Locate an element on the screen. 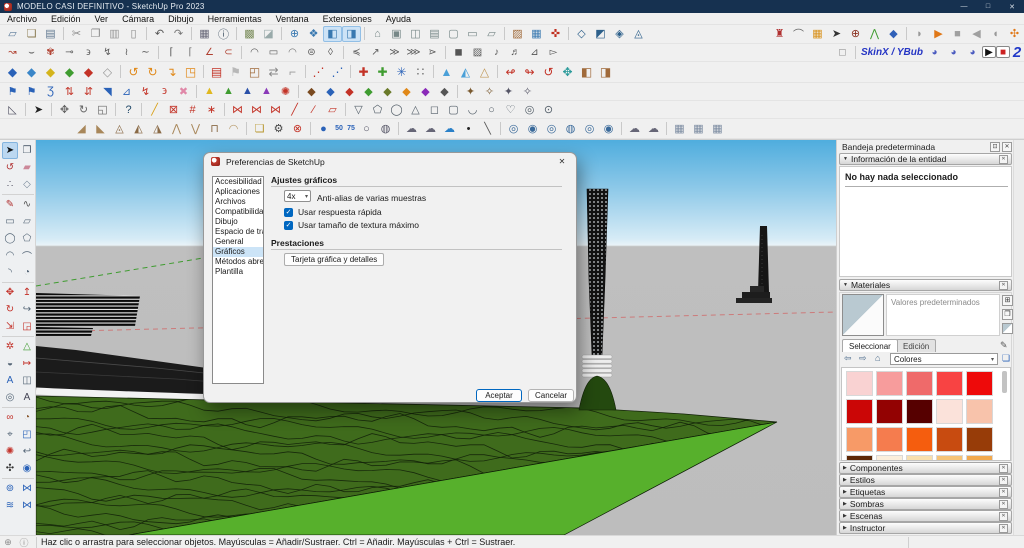 The image size is (1024, 548). bag-icon: ◰ is located at coordinates (254, 72).